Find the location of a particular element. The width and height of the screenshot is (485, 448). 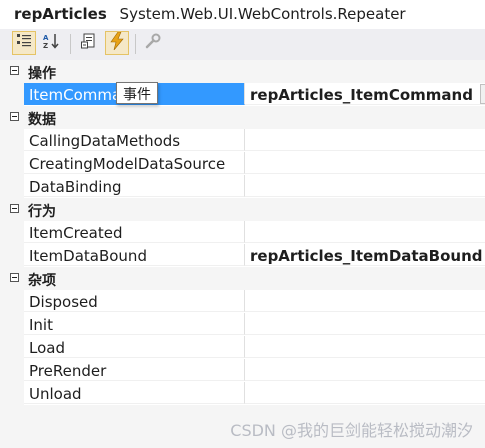

event-row: DataBinding is located at coordinates (242, 186).